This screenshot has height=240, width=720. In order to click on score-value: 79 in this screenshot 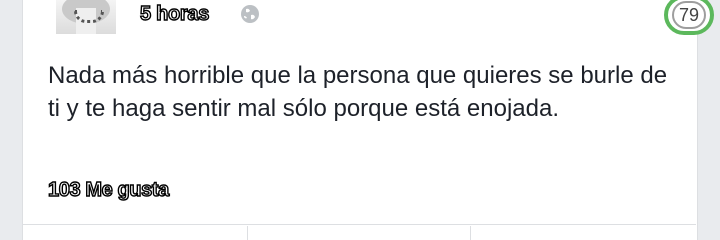, I will do `click(689, 15)`.